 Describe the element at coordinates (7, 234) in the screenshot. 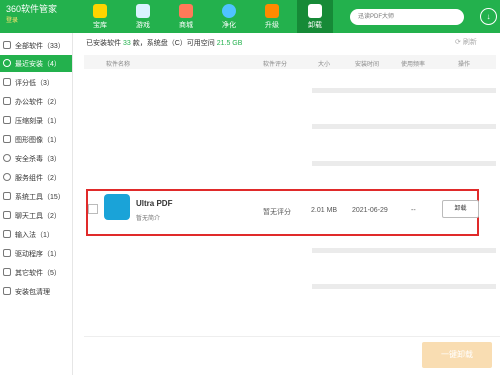

I see `keyboard-icon` at that location.